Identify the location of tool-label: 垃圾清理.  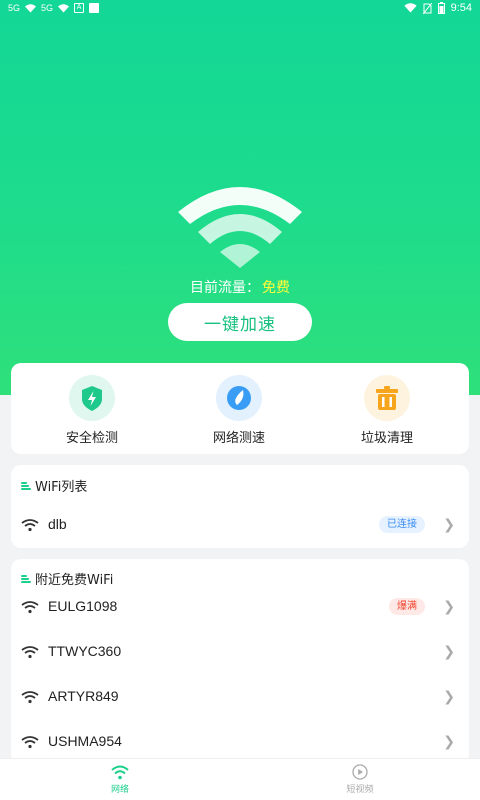
(386, 438).